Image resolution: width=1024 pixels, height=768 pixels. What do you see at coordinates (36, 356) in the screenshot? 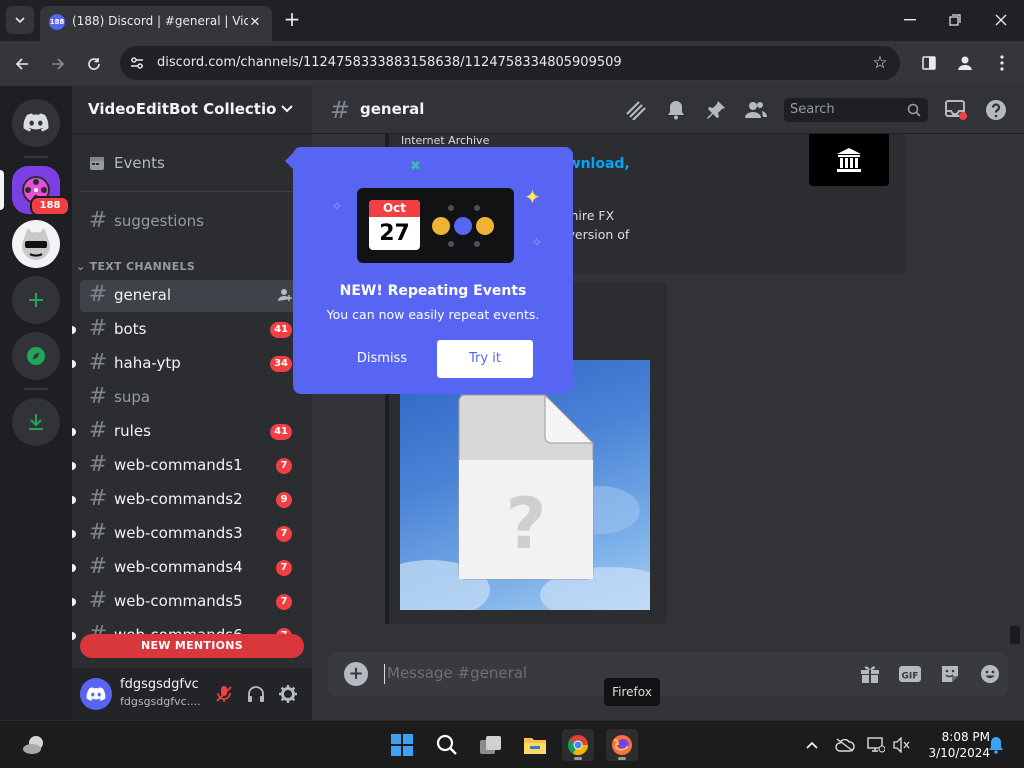
I see `explore-servers-button` at bounding box center [36, 356].